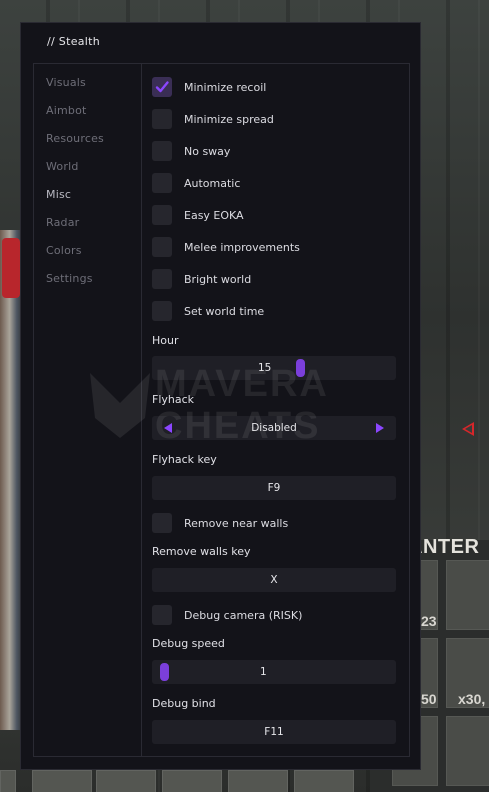 The height and width of the screenshot is (792, 489). Describe the element at coordinates (66, 110) in the screenshot. I see `sidebar-item-aimbot: Aimbot` at that location.